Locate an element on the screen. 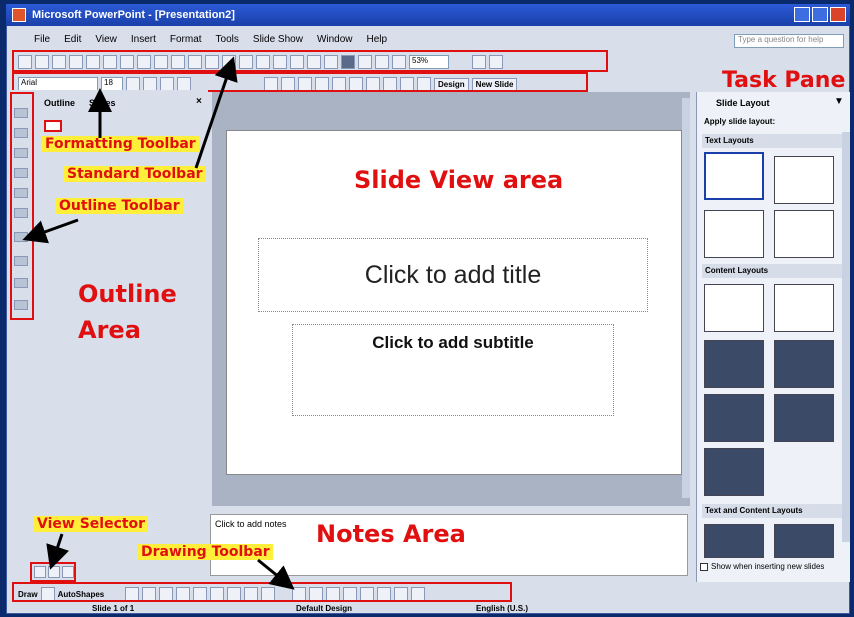  move-up-icon is located at coordinates (21, 153).